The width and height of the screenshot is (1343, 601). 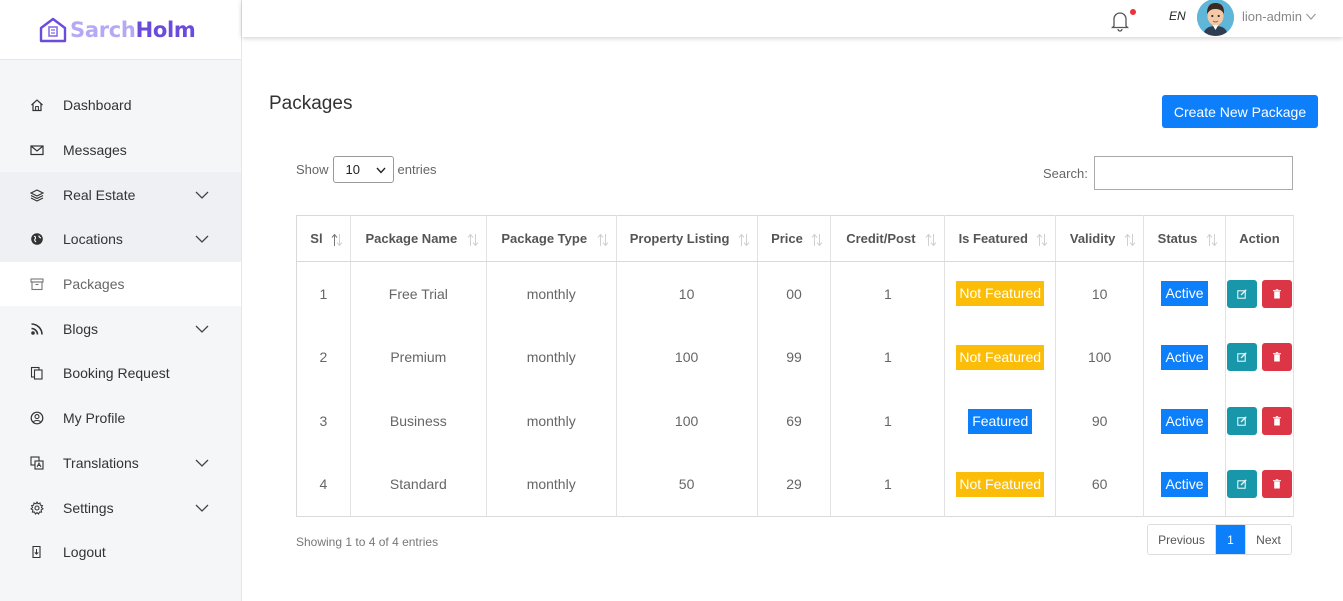 I want to click on sidebar-item-locations: Locations, so click(x=120, y=239).